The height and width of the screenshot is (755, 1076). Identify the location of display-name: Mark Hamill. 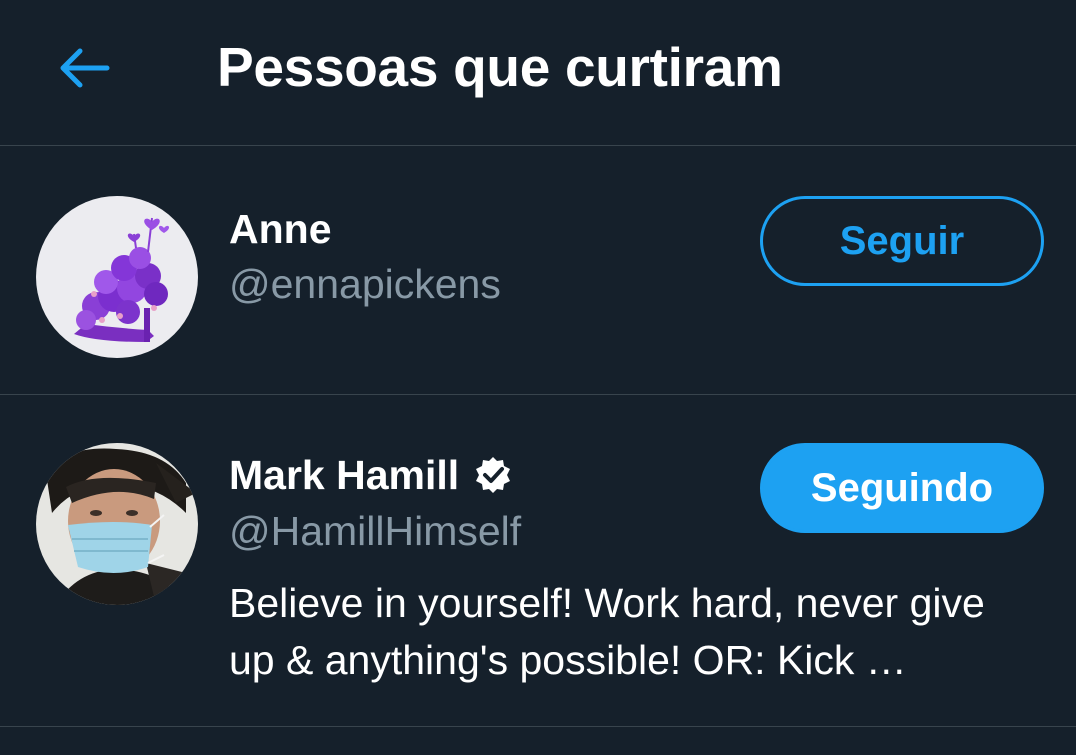
(371, 475).